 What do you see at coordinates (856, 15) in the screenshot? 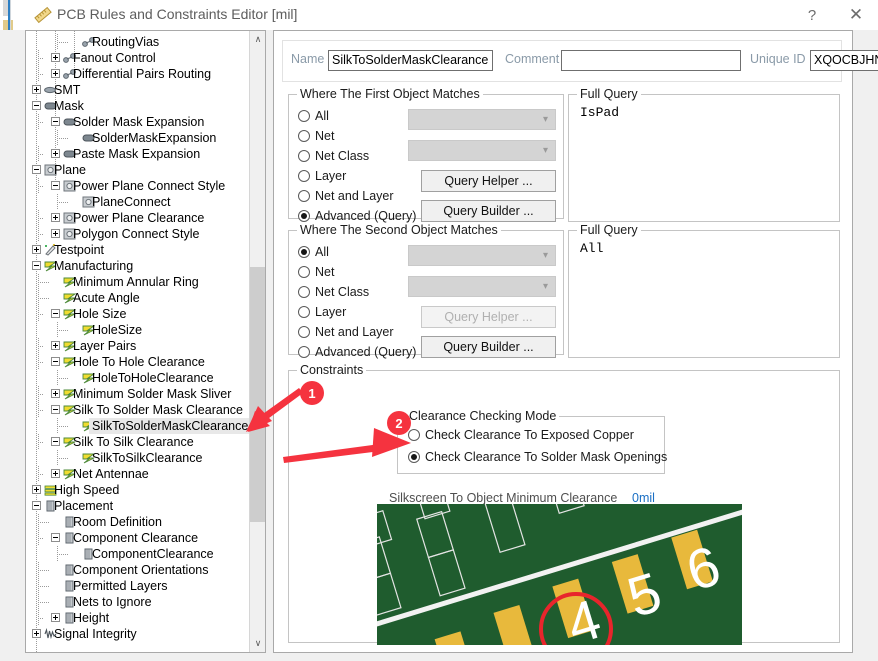
I see `close-button: ✕` at bounding box center [856, 15].